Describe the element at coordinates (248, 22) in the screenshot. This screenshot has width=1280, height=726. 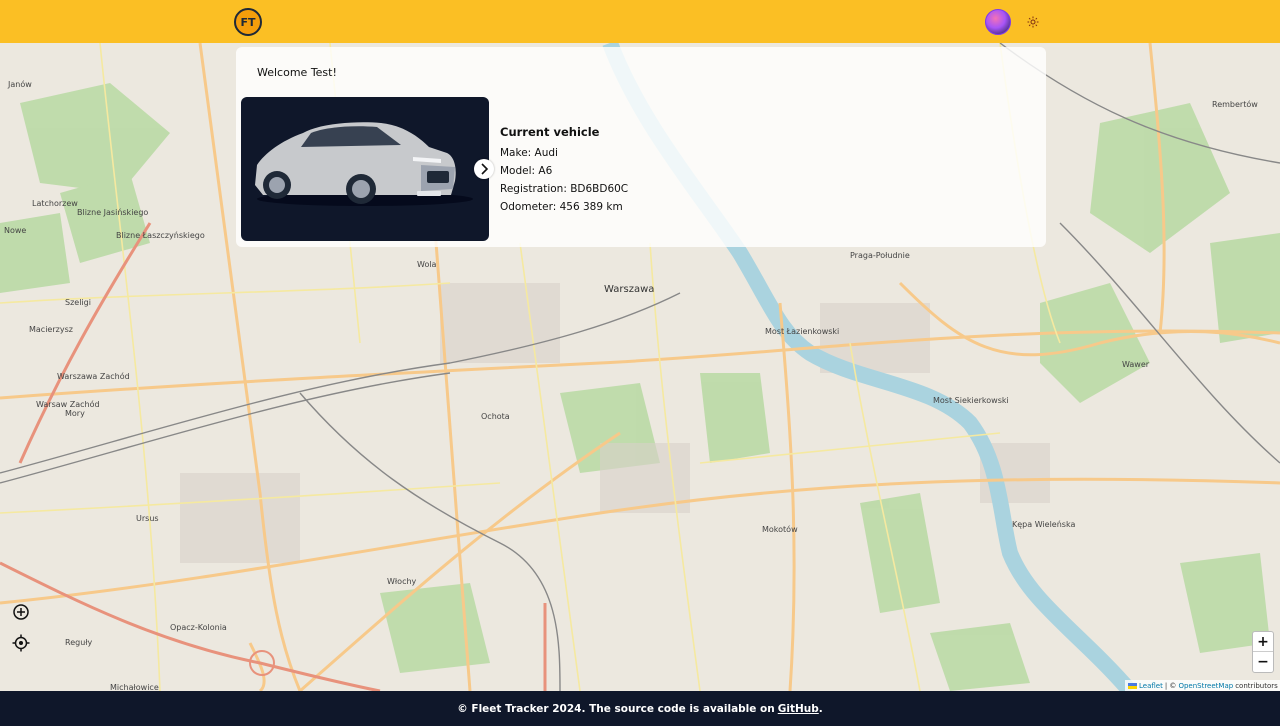
I see `app-logo: FT` at that location.